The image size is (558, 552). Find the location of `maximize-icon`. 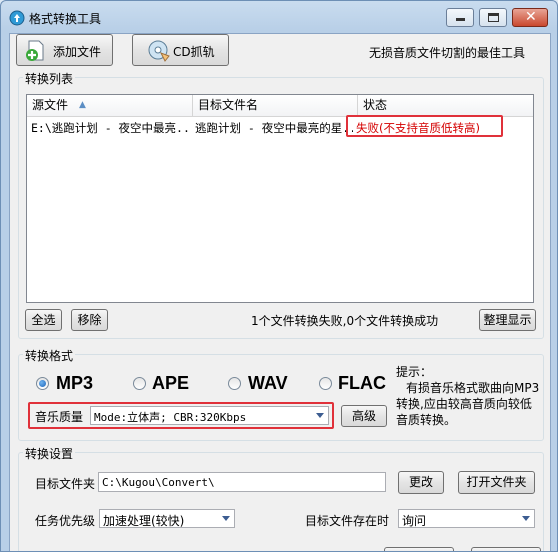

maximize-icon is located at coordinates (493, 17).